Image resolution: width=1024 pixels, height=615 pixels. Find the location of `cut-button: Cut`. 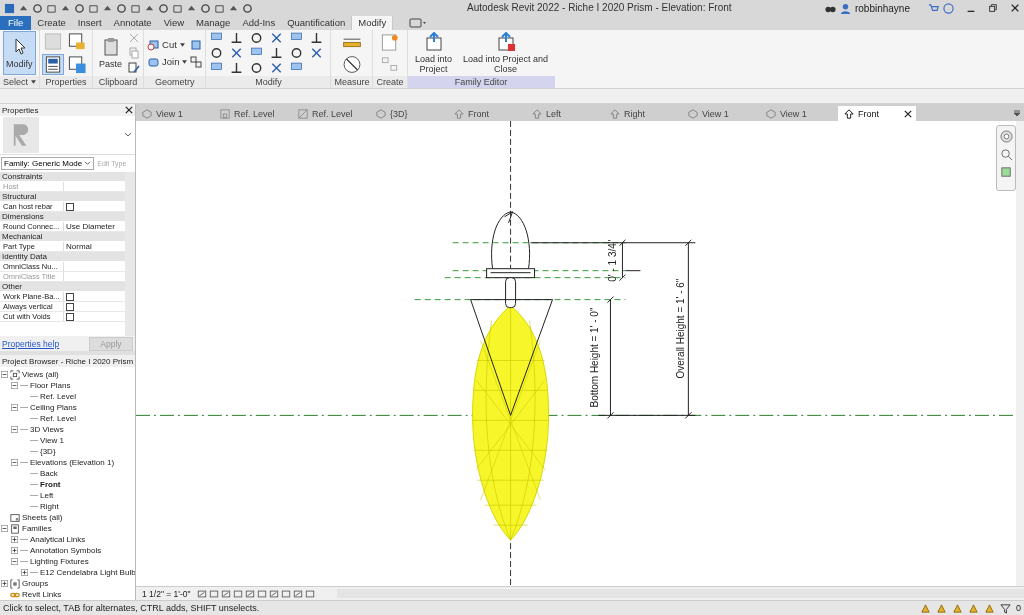

cut-button: Cut is located at coordinates (162, 44).